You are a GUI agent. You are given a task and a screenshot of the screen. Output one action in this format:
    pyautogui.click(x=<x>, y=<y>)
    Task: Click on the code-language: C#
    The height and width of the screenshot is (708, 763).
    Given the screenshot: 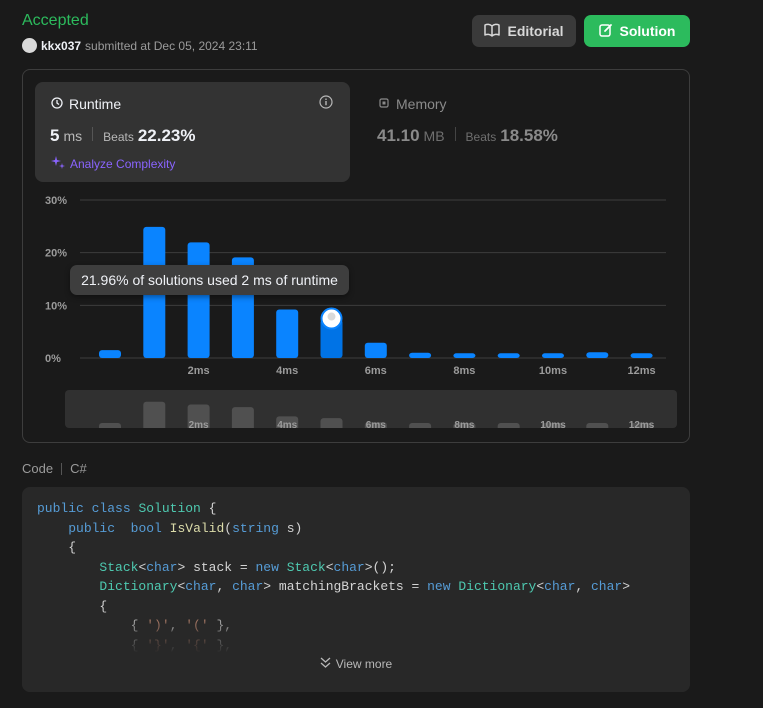 What is the action you would take?
    pyautogui.click(x=78, y=468)
    